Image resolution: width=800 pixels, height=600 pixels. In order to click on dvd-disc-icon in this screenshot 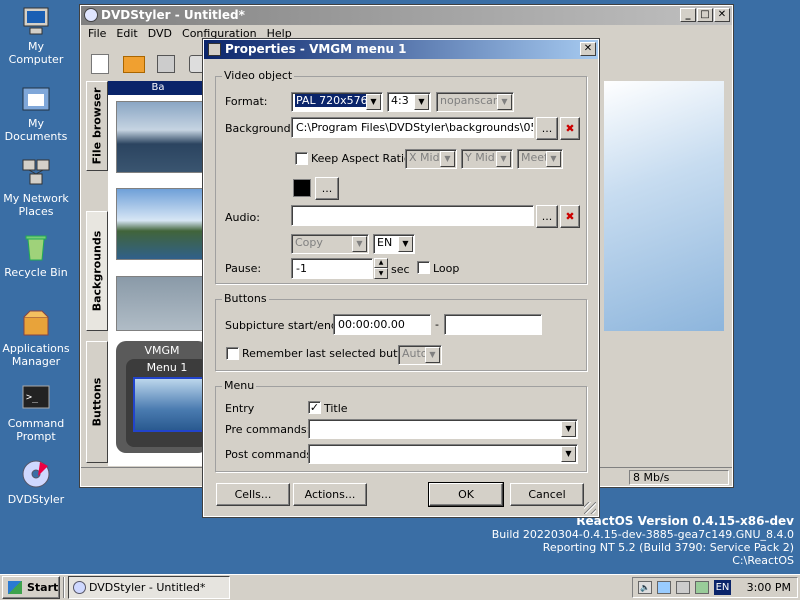, I will do `click(36, 474)`.